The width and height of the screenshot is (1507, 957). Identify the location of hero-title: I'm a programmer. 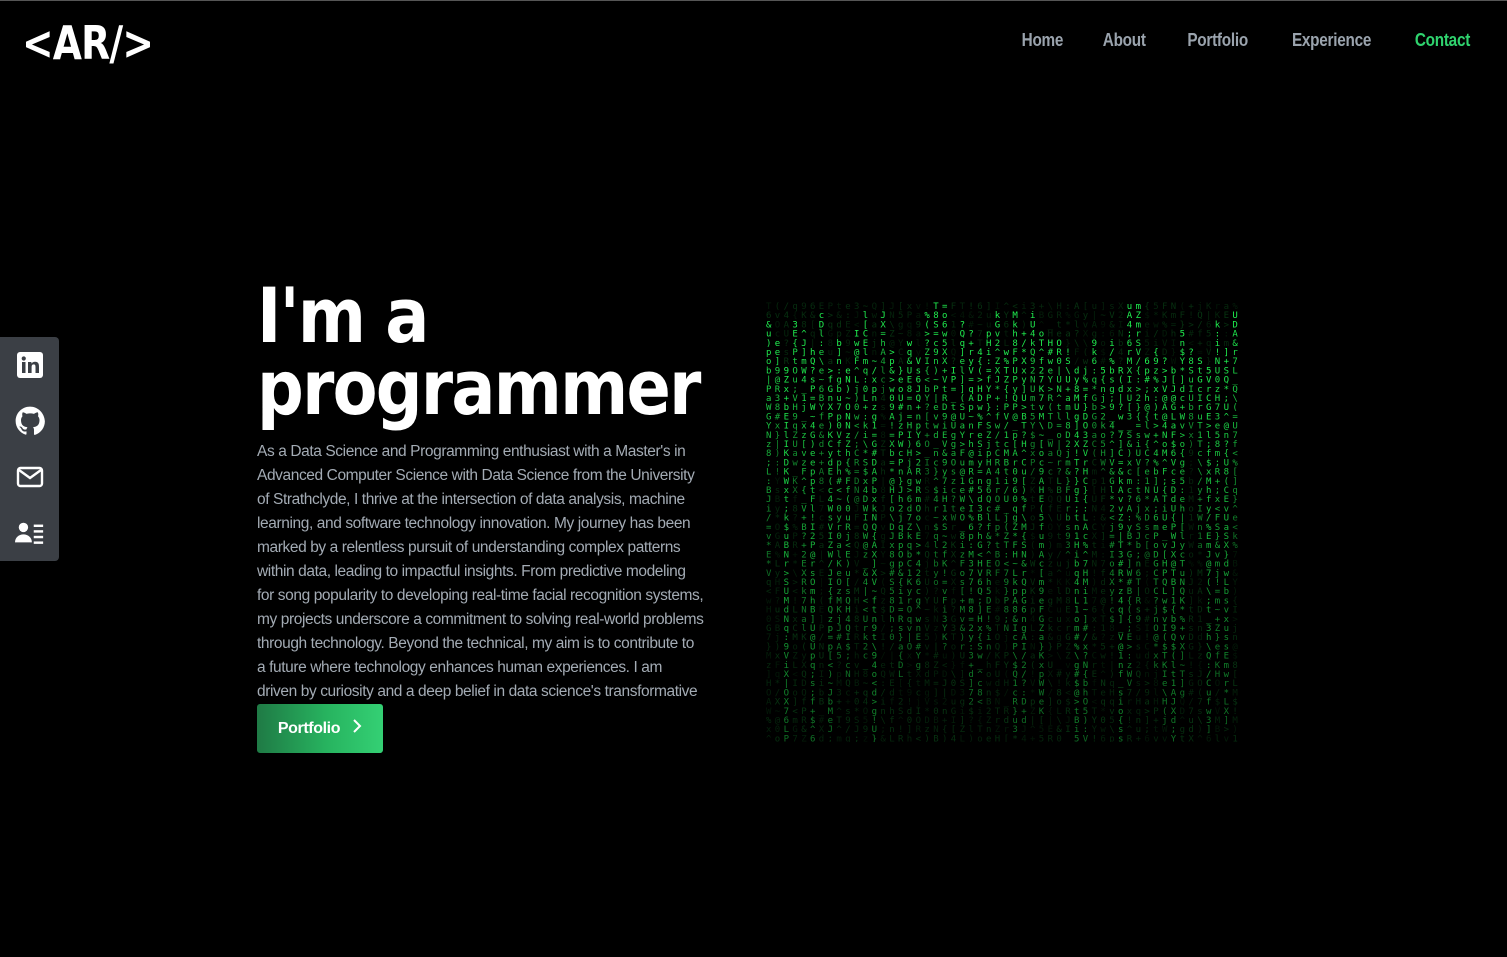
(479, 352).